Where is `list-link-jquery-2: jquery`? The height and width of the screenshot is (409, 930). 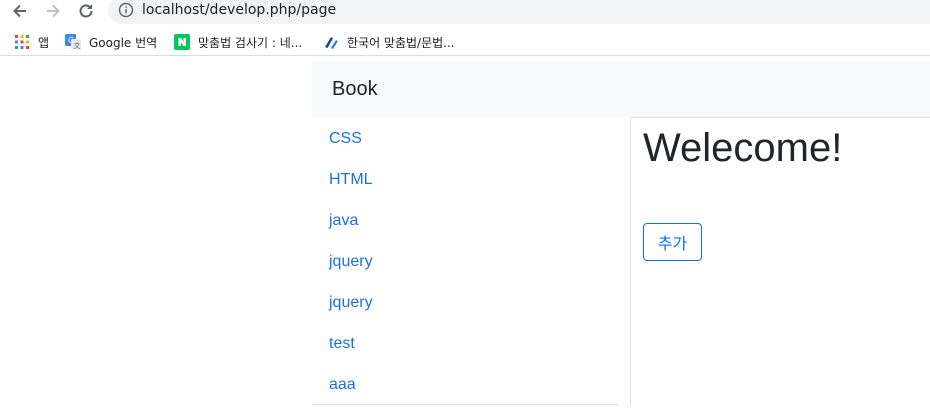
list-link-jquery-2: jquery is located at coordinates (351, 303).